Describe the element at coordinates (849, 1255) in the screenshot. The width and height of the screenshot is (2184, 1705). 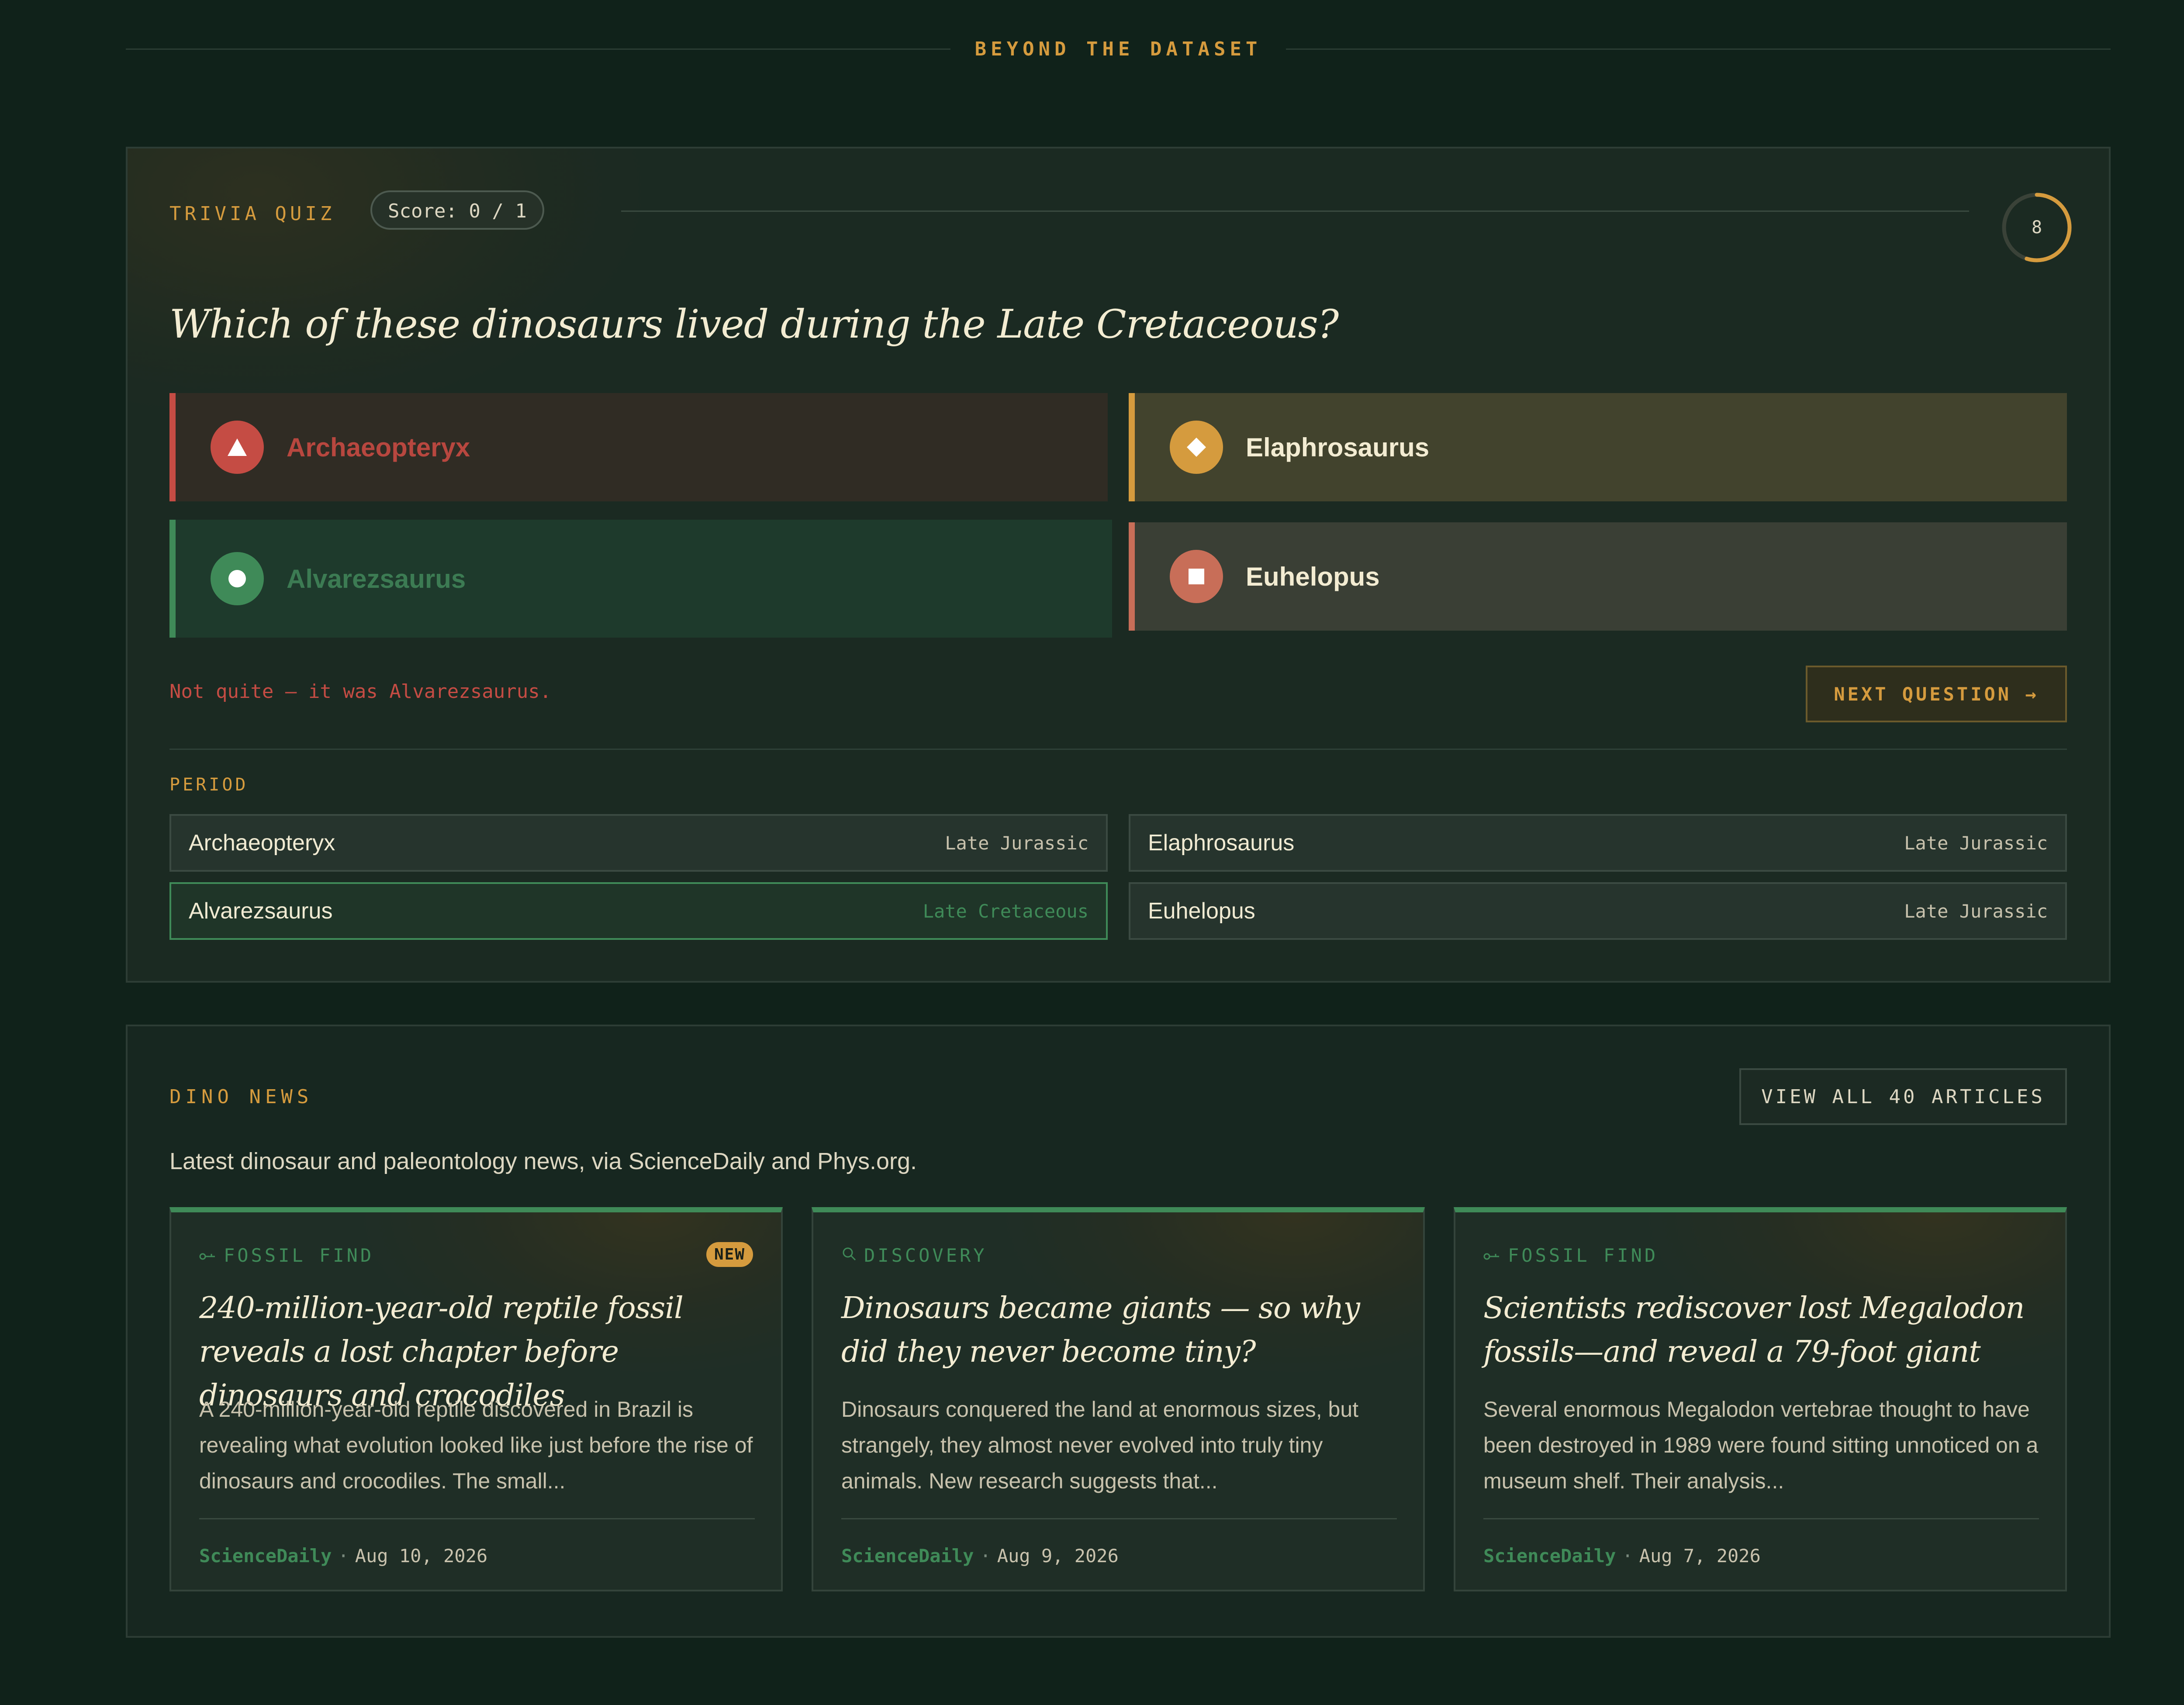
I see `magnifier-icon` at that location.